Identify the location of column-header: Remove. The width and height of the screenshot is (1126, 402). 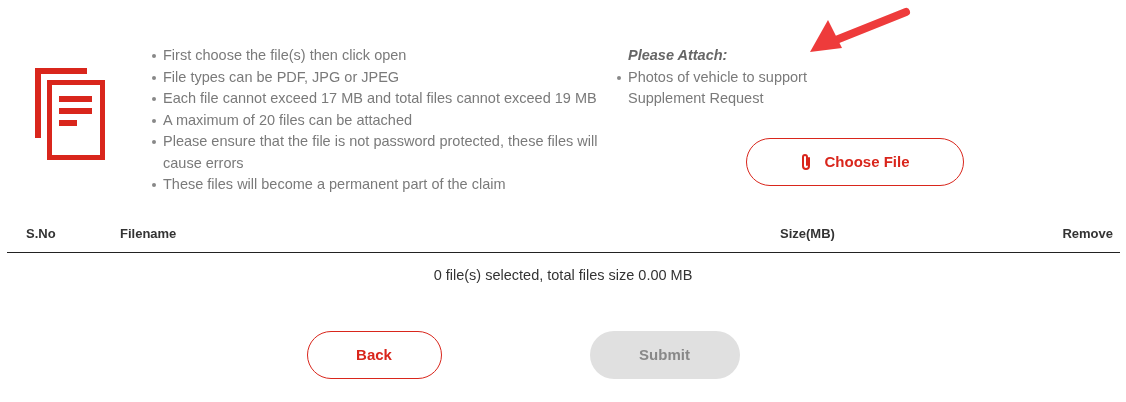
(1087, 233).